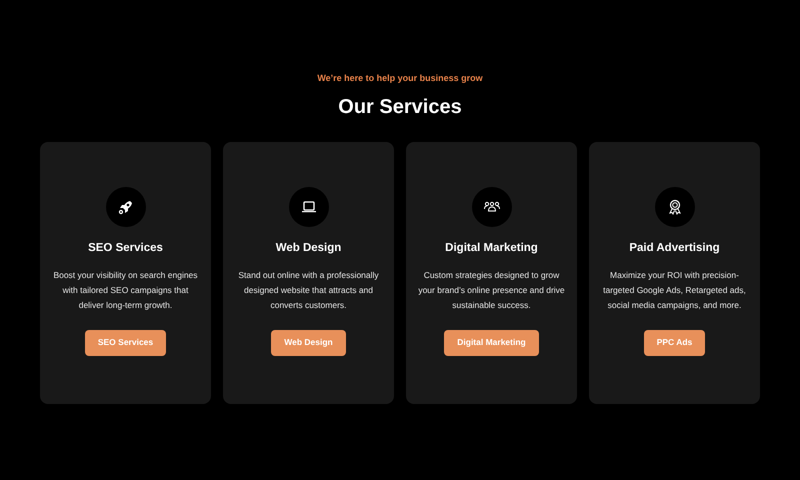 The image size is (800, 480). What do you see at coordinates (125, 248) in the screenshot?
I see `service-title: SEO Services` at bounding box center [125, 248].